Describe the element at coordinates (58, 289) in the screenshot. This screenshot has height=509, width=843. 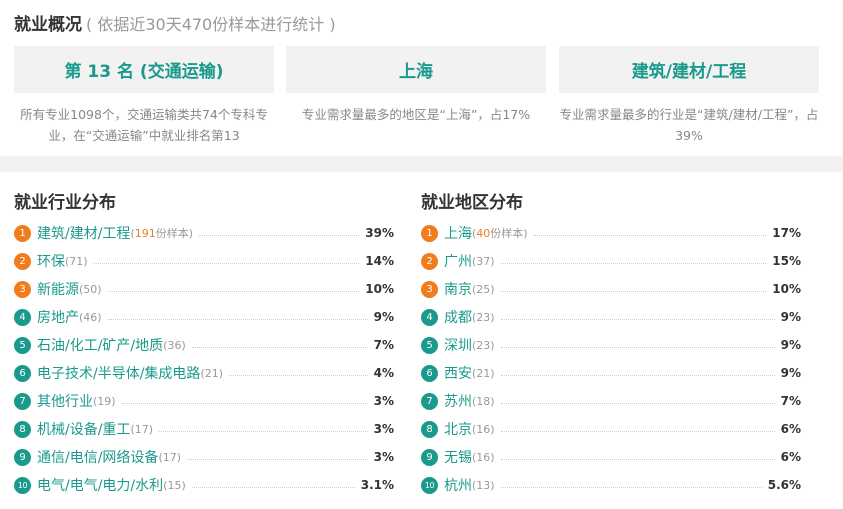
I see `industry-name-link: 新能源` at that location.